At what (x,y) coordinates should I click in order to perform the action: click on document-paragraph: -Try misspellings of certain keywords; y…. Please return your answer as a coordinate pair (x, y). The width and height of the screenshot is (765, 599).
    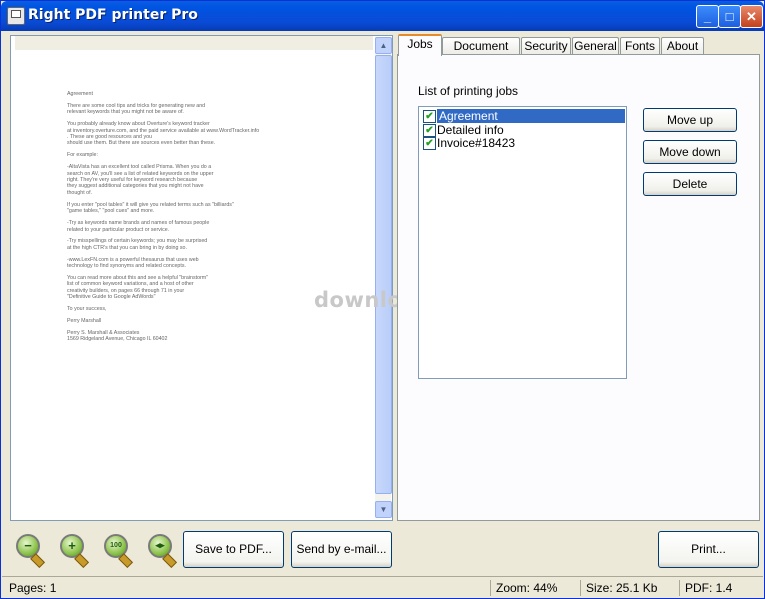
    Looking at the image, I should click on (137, 244).